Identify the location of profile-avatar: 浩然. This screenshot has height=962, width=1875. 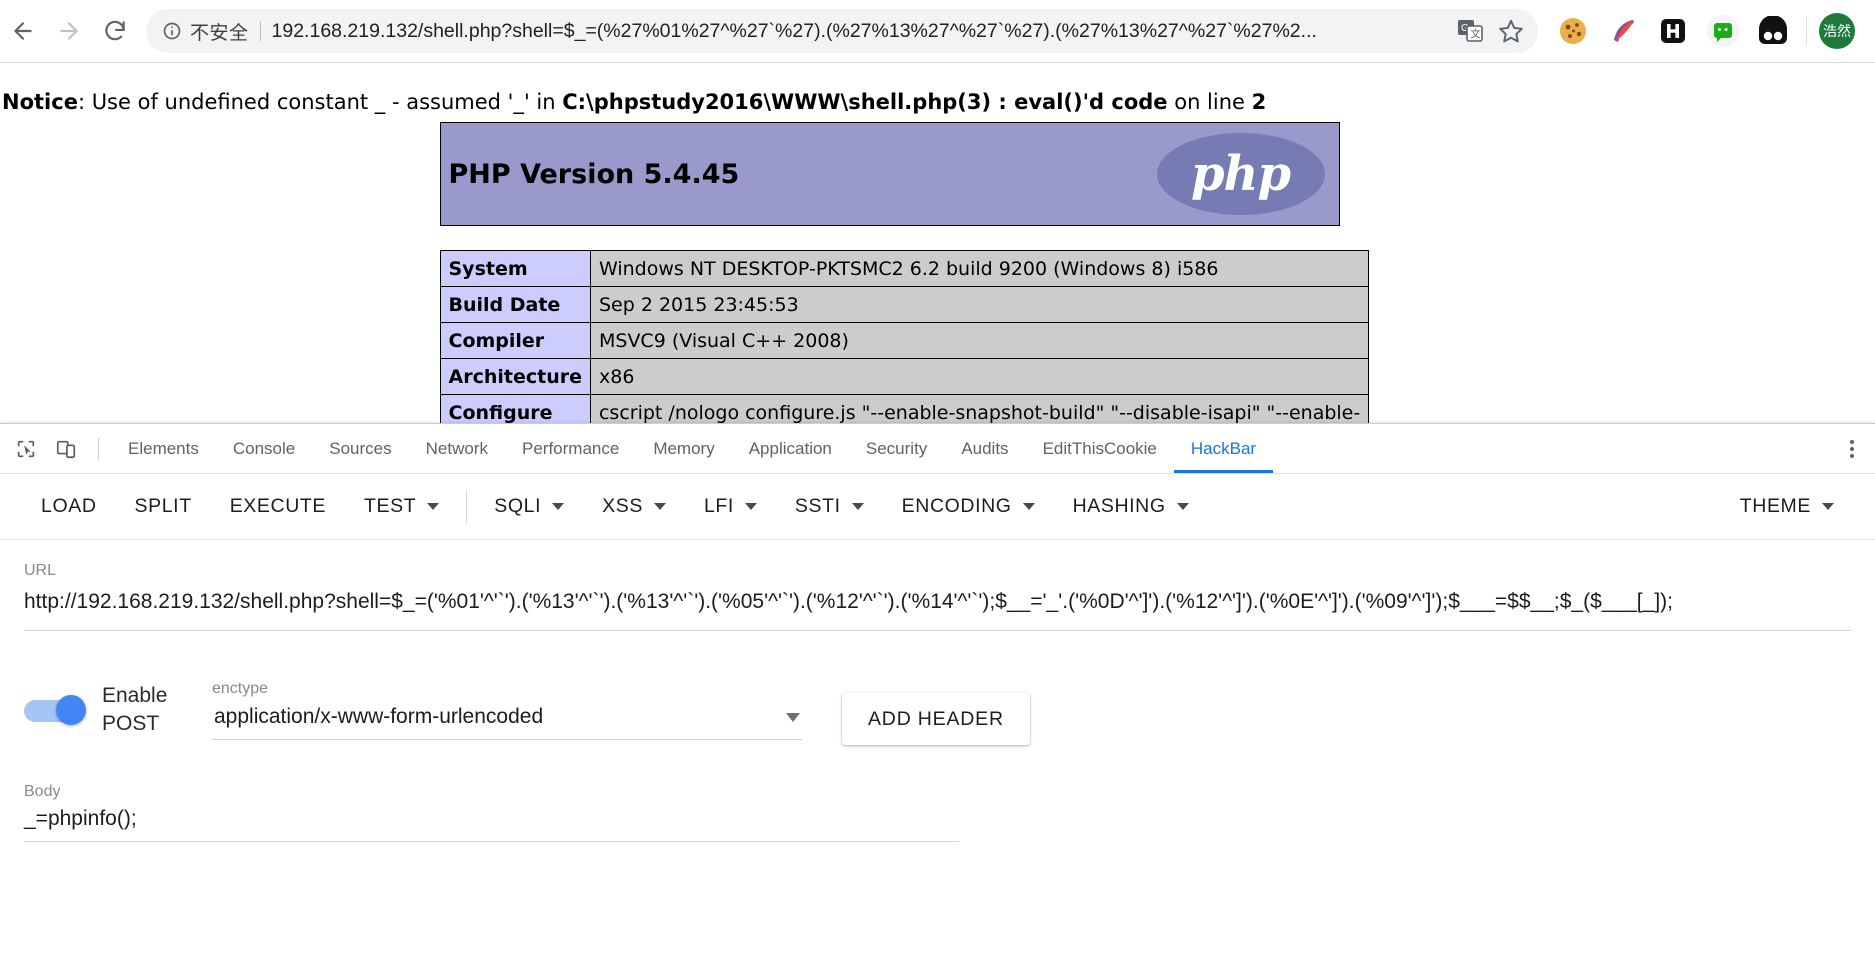
(1837, 31).